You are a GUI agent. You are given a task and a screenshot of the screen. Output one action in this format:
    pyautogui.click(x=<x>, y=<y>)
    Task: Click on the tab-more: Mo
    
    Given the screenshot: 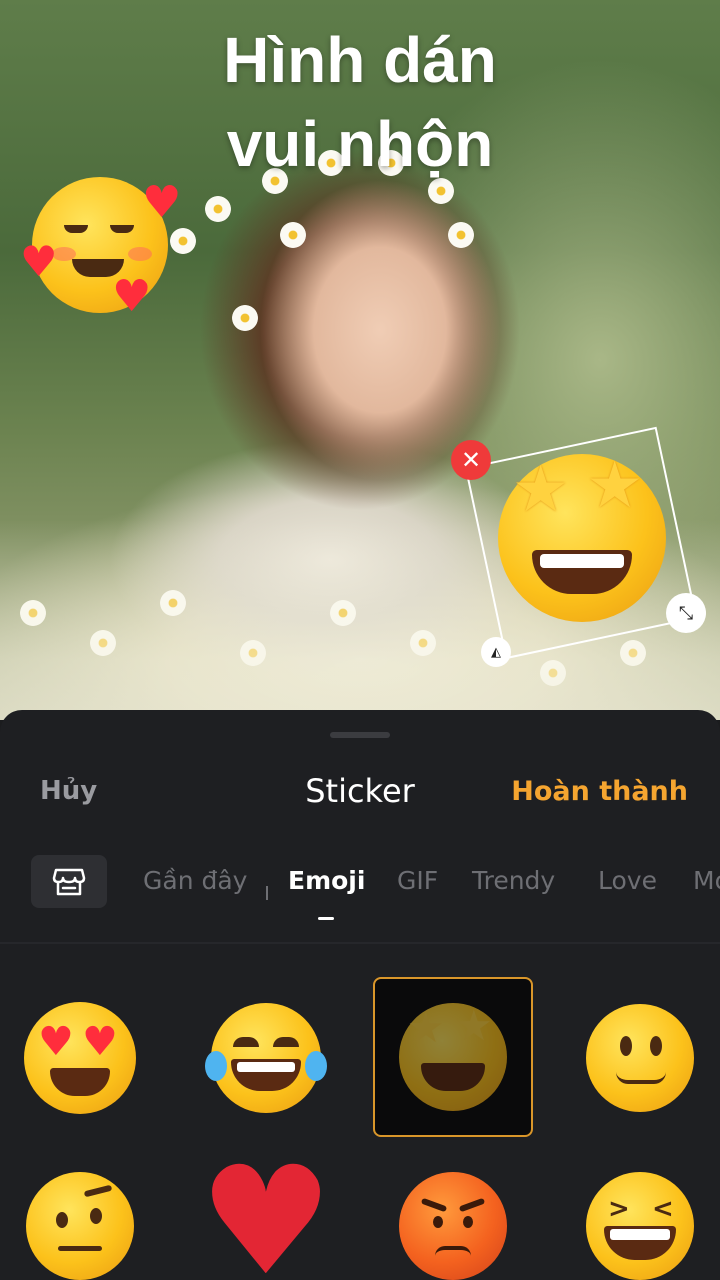 What is the action you would take?
    pyautogui.click(x=706, y=880)
    